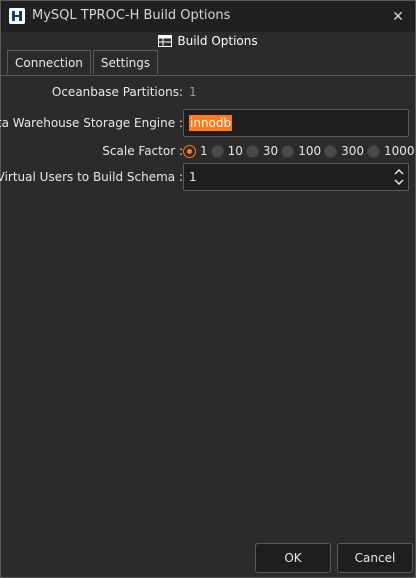 The height and width of the screenshot is (578, 416). Describe the element at coordinates (293, 558) in the screenshot. I see `ok-button: OK` at that location.